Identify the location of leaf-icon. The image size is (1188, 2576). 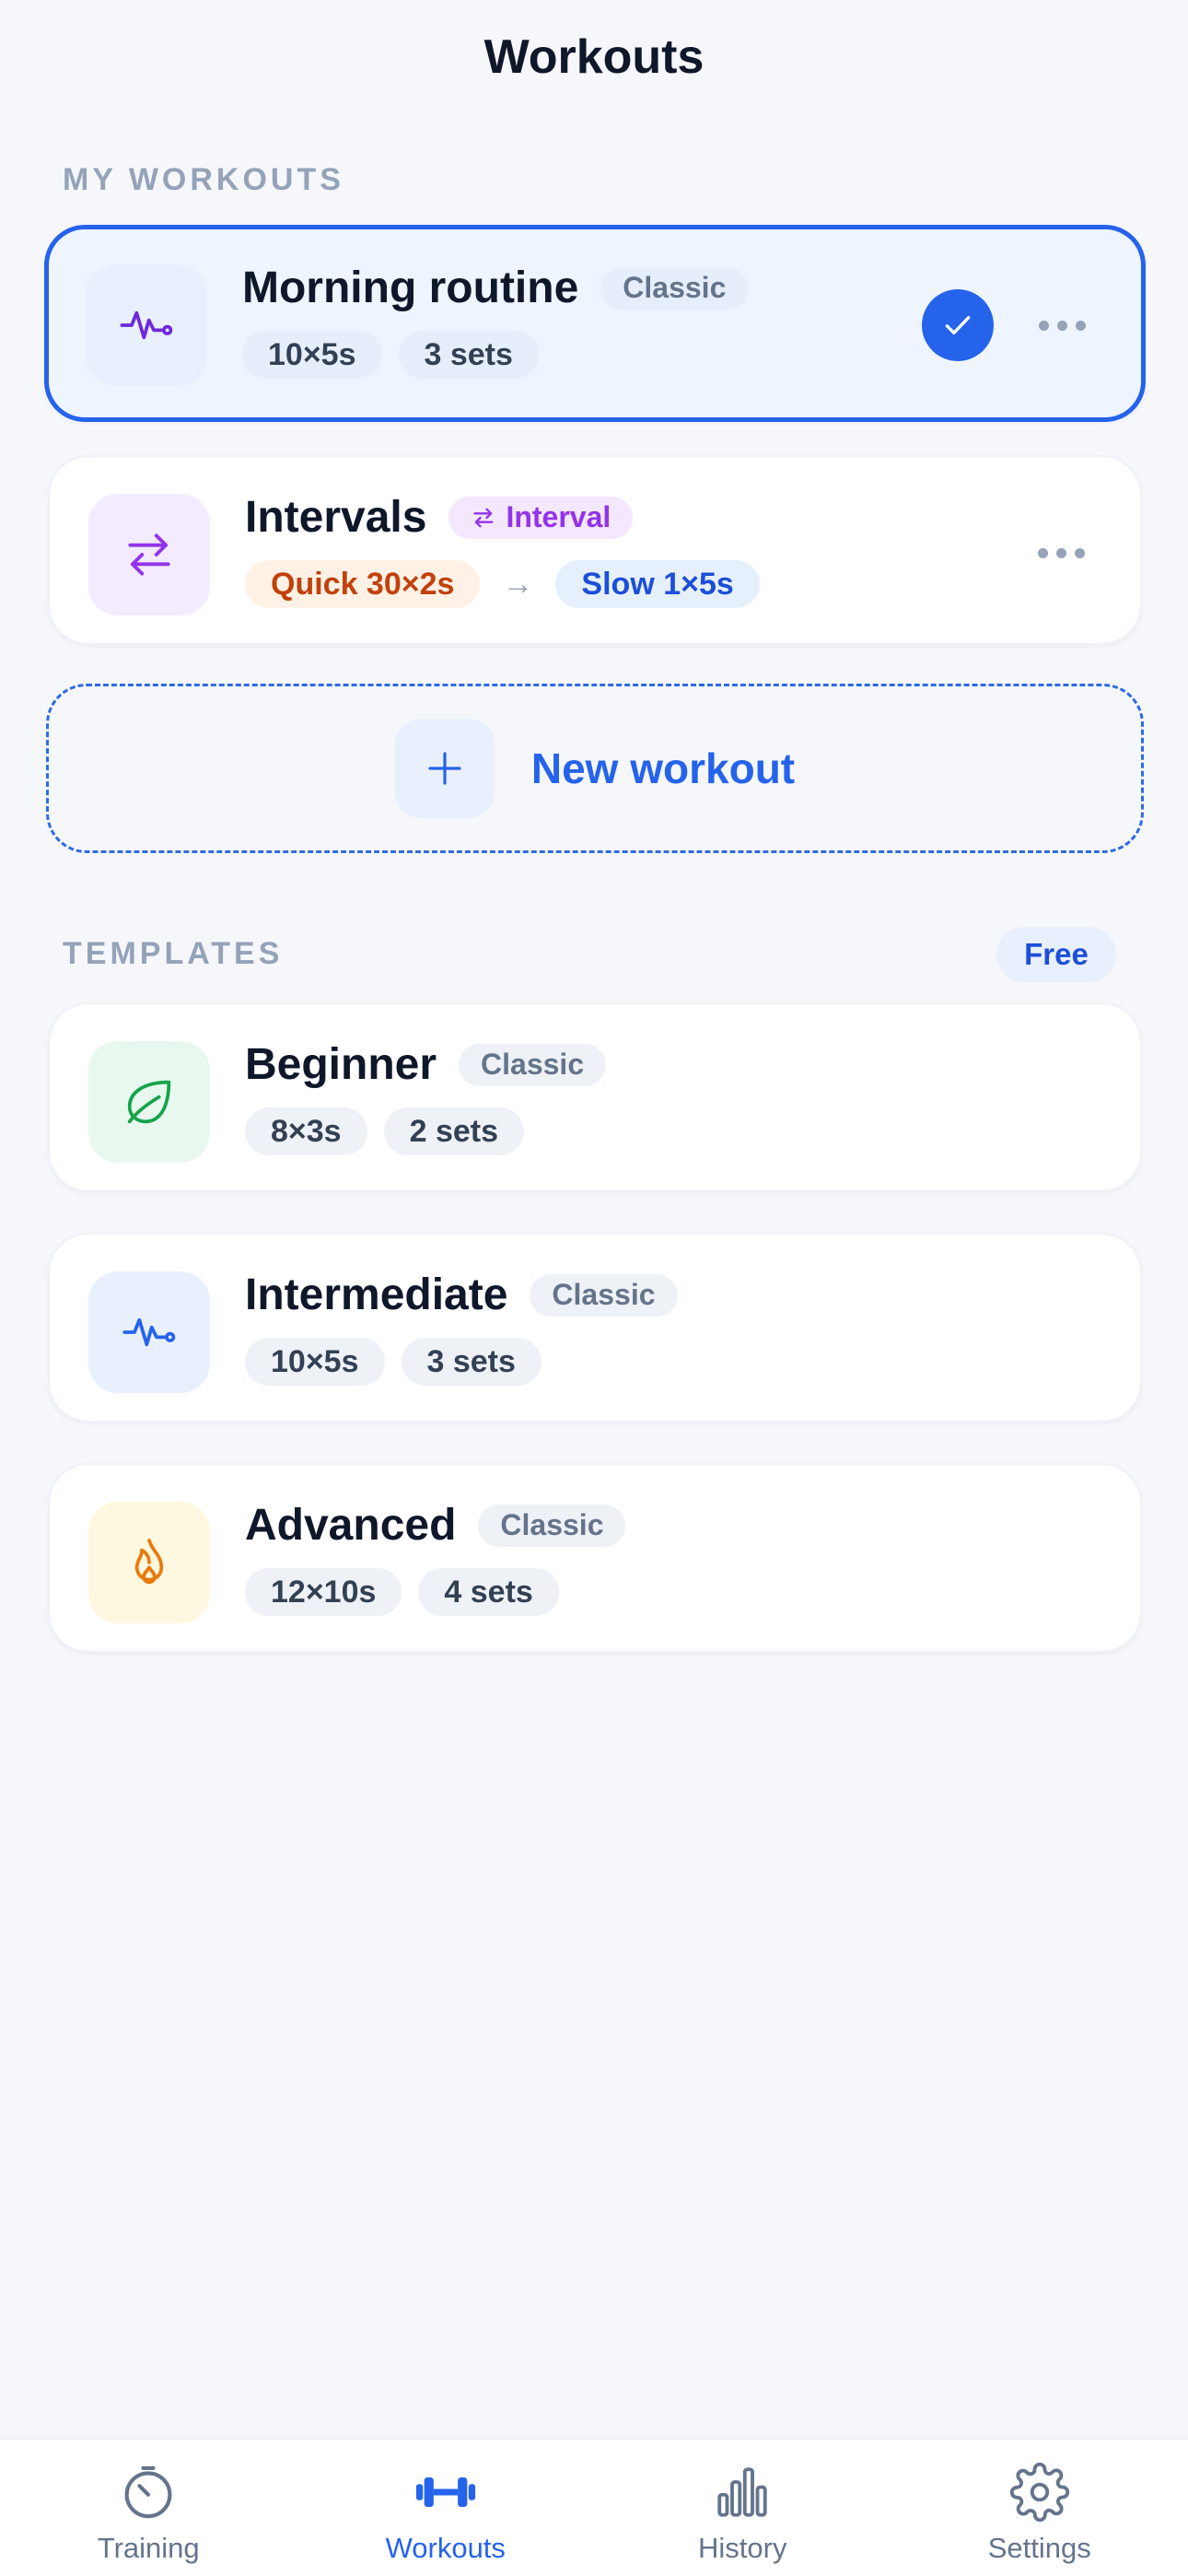
(149, 1102).